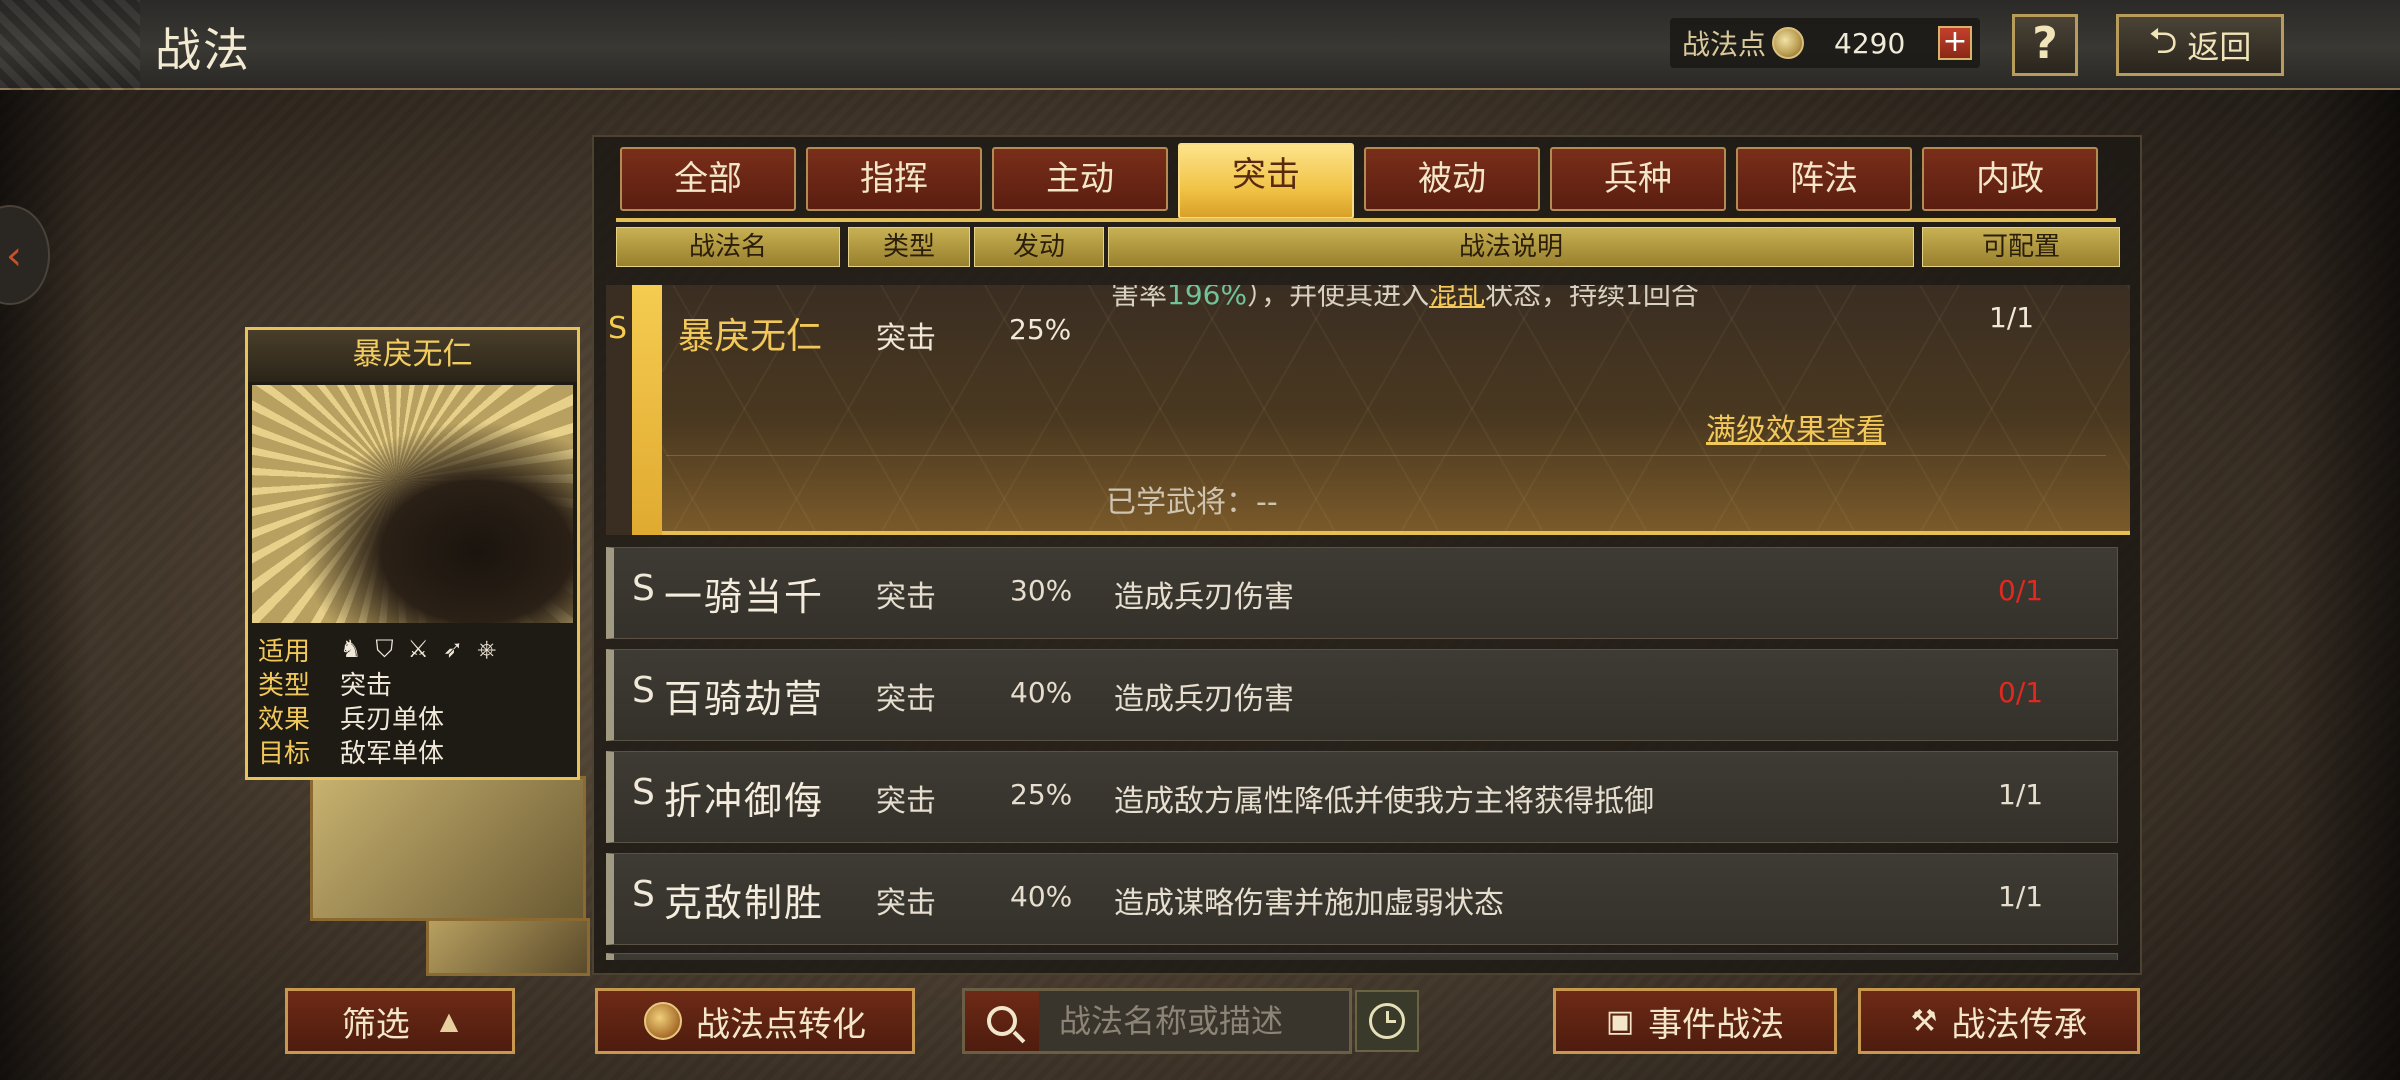 The height and width of the screenshot is (1080, 2400). What do you see at coordinates (1309, 903) in the screenshot?
I see `tactic-description: 造成谋略伤害并施加虚弱状态` at bounding box center [1309, 903].